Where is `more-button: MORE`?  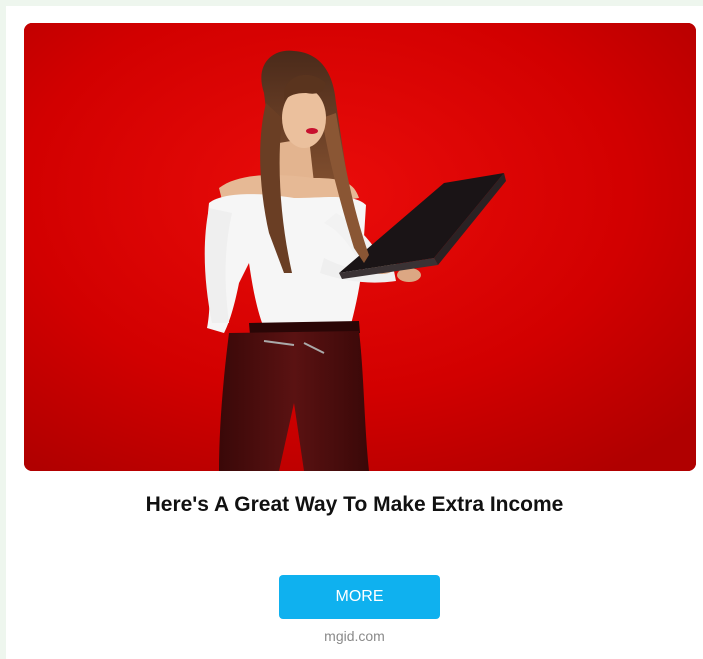 more-button: MORE is located at coordinates (359, 597).